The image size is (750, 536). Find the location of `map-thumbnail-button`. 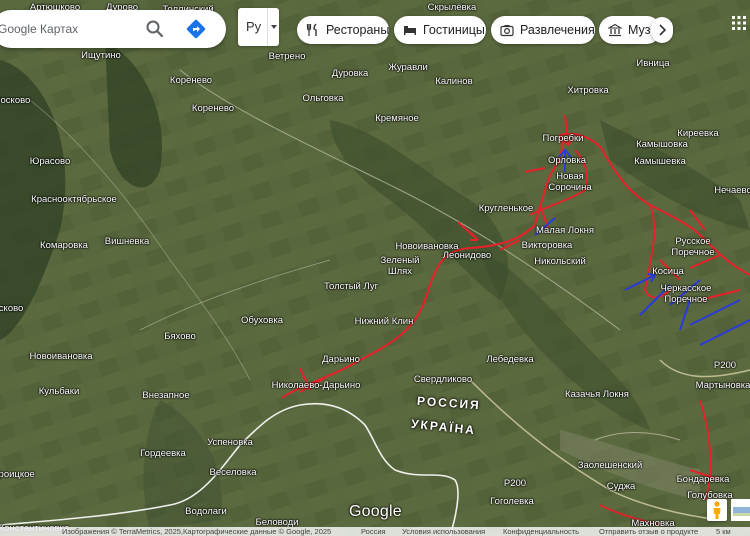

map-thumbnail-button is located at coordinates (740, 510).